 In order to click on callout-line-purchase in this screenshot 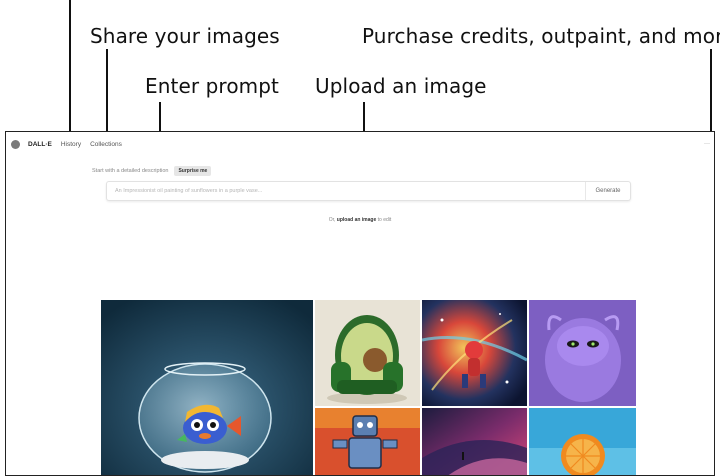, I will do `click(711, 96)`.